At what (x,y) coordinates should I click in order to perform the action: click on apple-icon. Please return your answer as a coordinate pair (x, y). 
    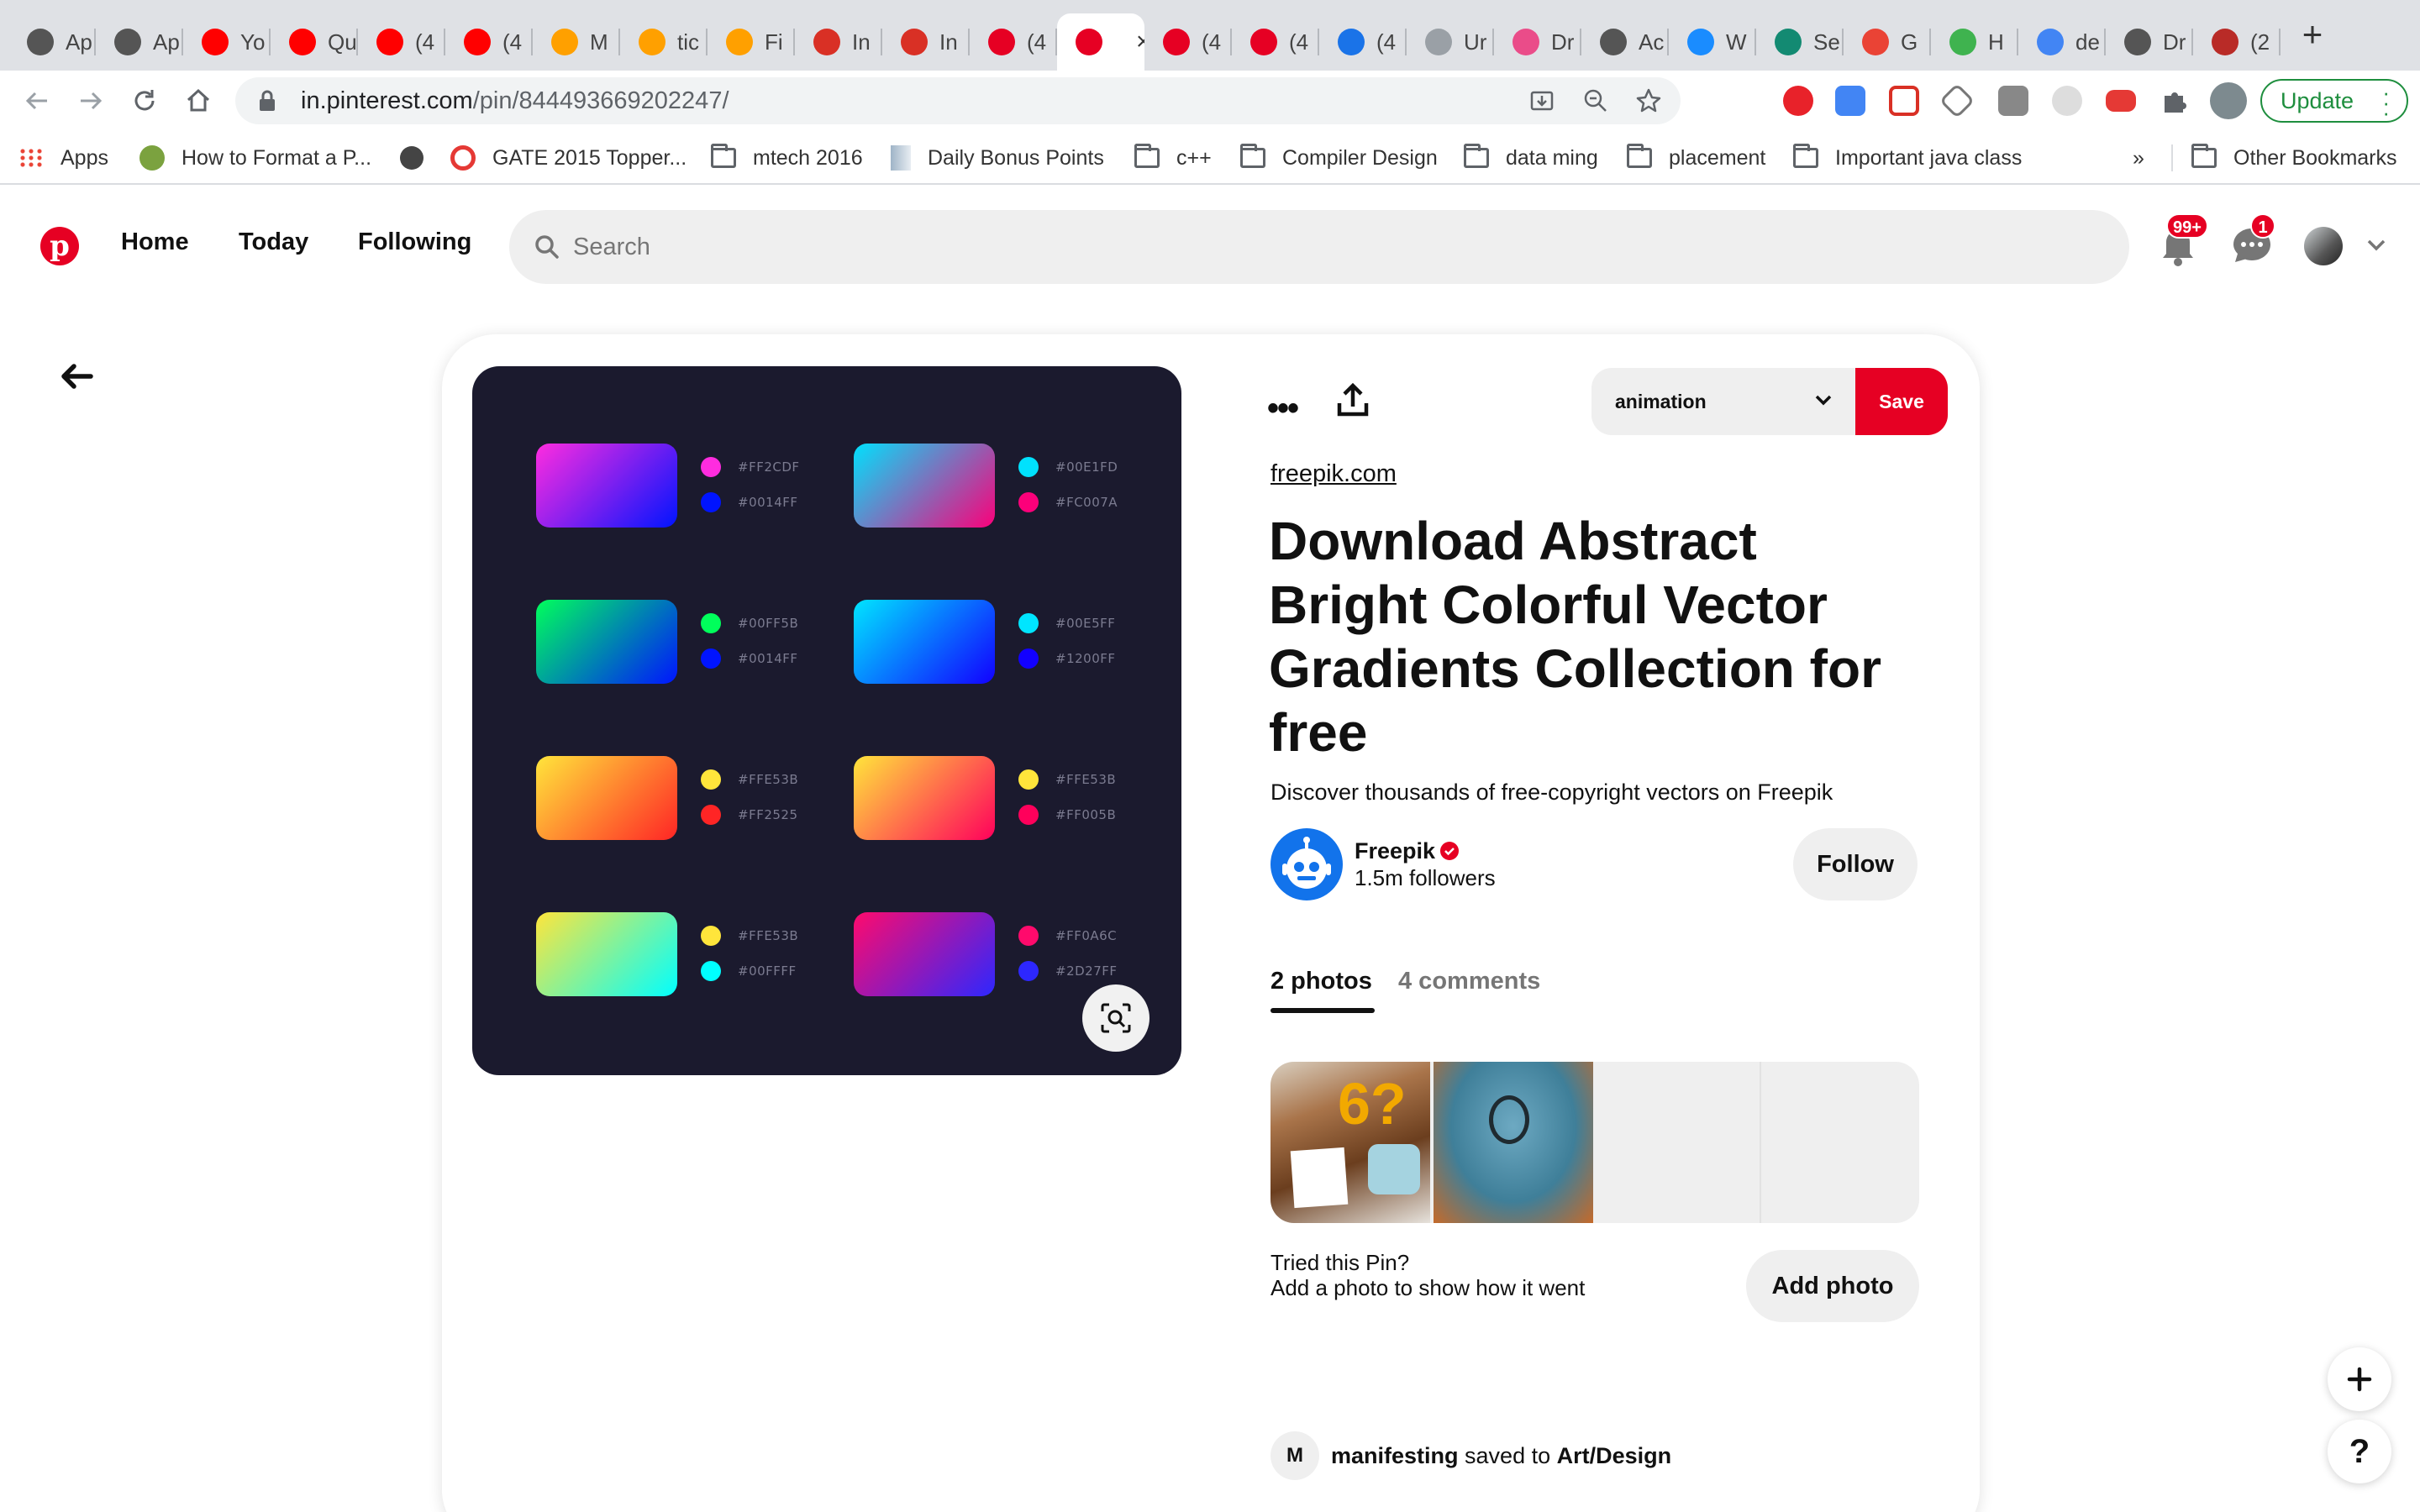
    Looking at the image, I should click on (2137, 42).